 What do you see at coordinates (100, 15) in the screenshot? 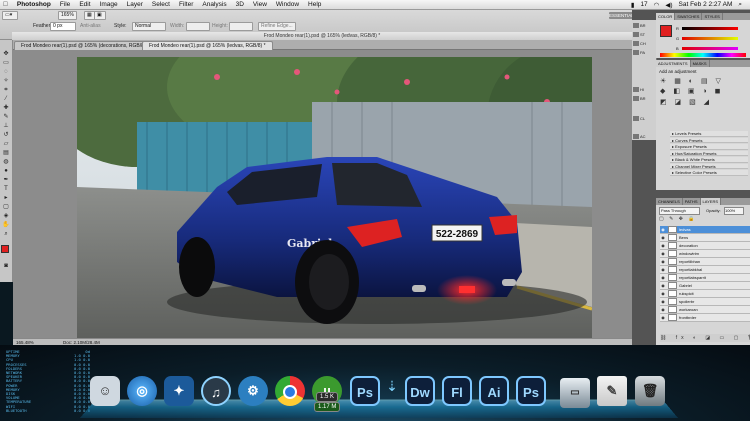
I see `screen-mode-icon: ▣` at bounding box center [100, 15].